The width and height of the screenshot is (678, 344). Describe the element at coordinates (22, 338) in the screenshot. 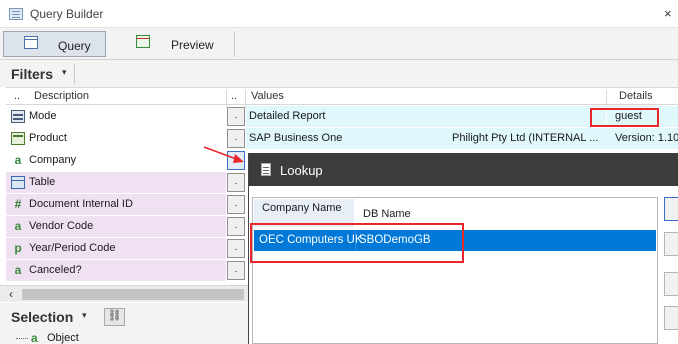

I see `tree-branch` at that location.